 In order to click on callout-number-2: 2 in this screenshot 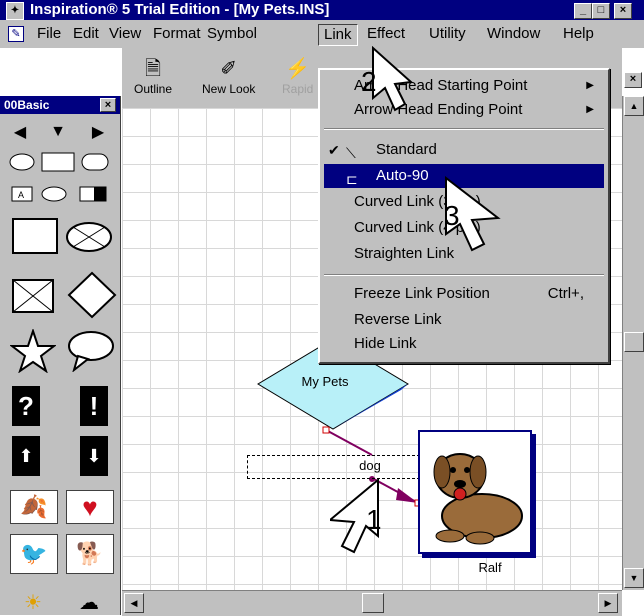, I will do `click(369, 81)`.